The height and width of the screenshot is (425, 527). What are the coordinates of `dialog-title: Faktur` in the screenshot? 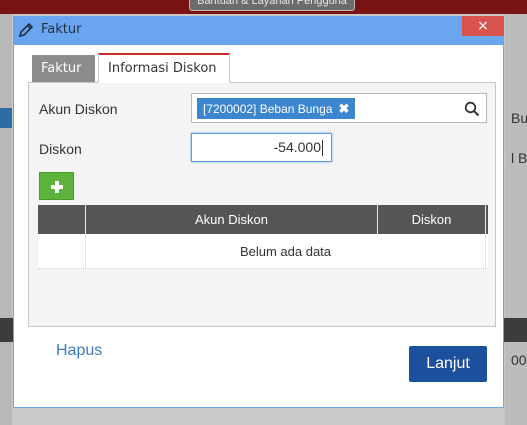 It's located at (61, 29).